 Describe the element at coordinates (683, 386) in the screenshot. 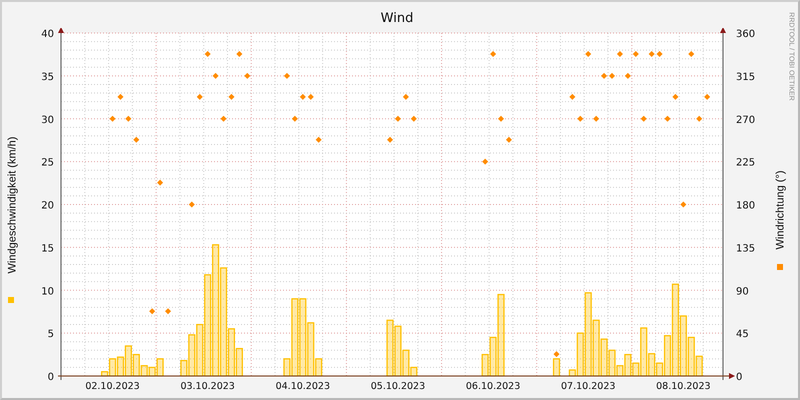

I see `date-label: 08.10.2023` at that location.